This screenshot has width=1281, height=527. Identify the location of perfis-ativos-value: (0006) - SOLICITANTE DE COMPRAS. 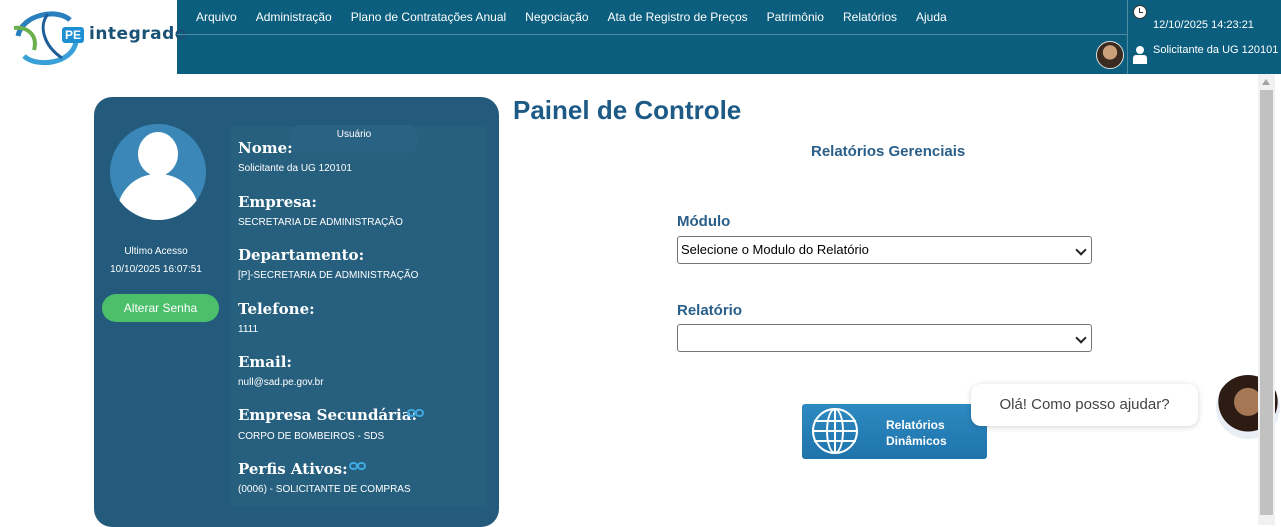
(324, 489).